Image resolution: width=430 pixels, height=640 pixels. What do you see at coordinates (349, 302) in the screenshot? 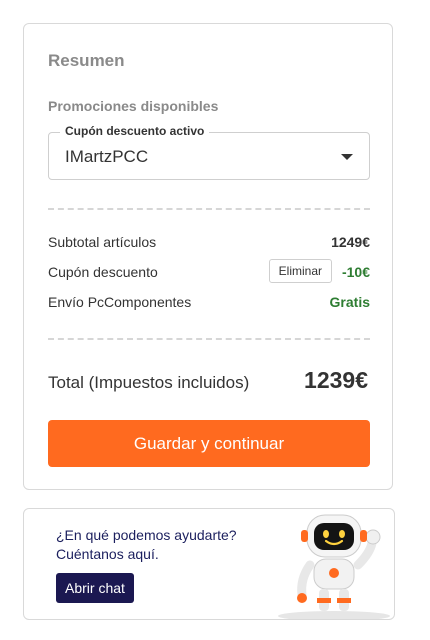
I see `shipping-value: Gratis` at bounding box center [349, 302].